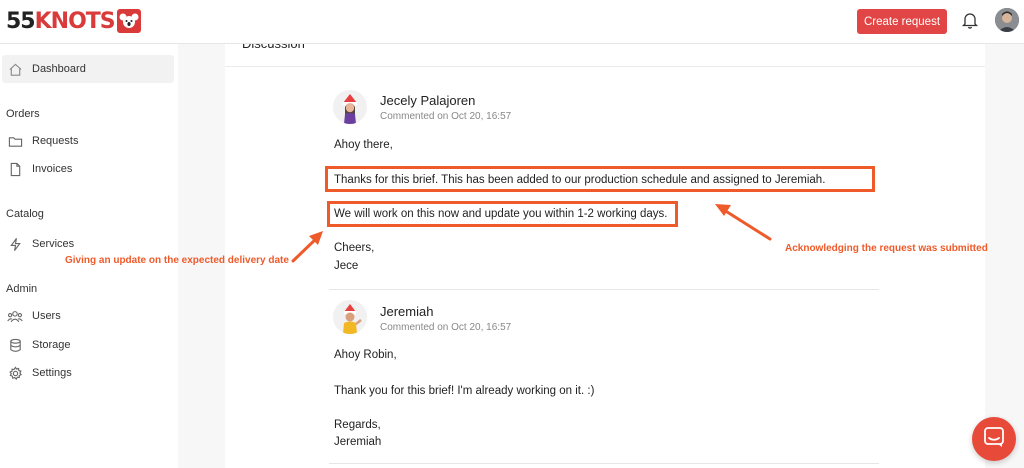 The width and height of the screenshot is (1024, 468). I want to click on users-icon, so click(15, 316).